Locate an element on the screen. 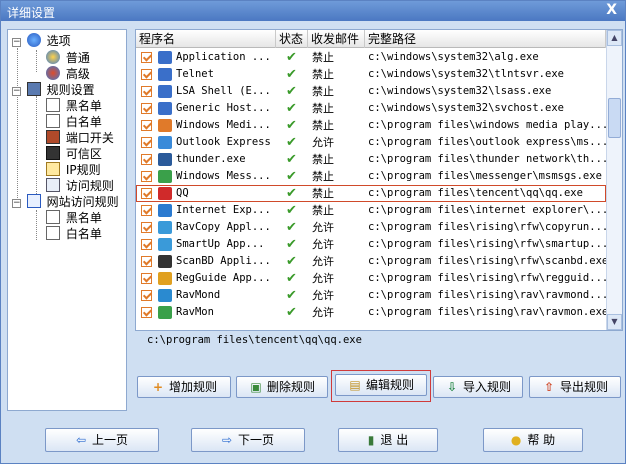  import-rule-button: ⇩ 导入规则 is located at coordinates (478, 387).